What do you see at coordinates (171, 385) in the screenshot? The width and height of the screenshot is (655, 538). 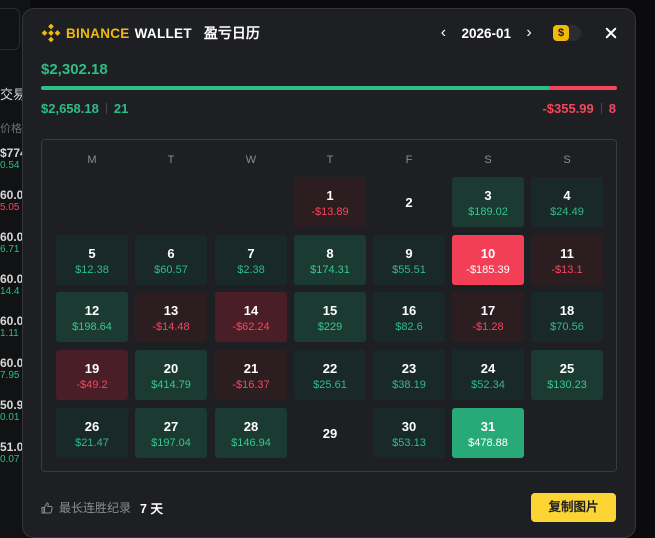 I see `day-pnl-value: $414.79` at bounding box center [171, 385].